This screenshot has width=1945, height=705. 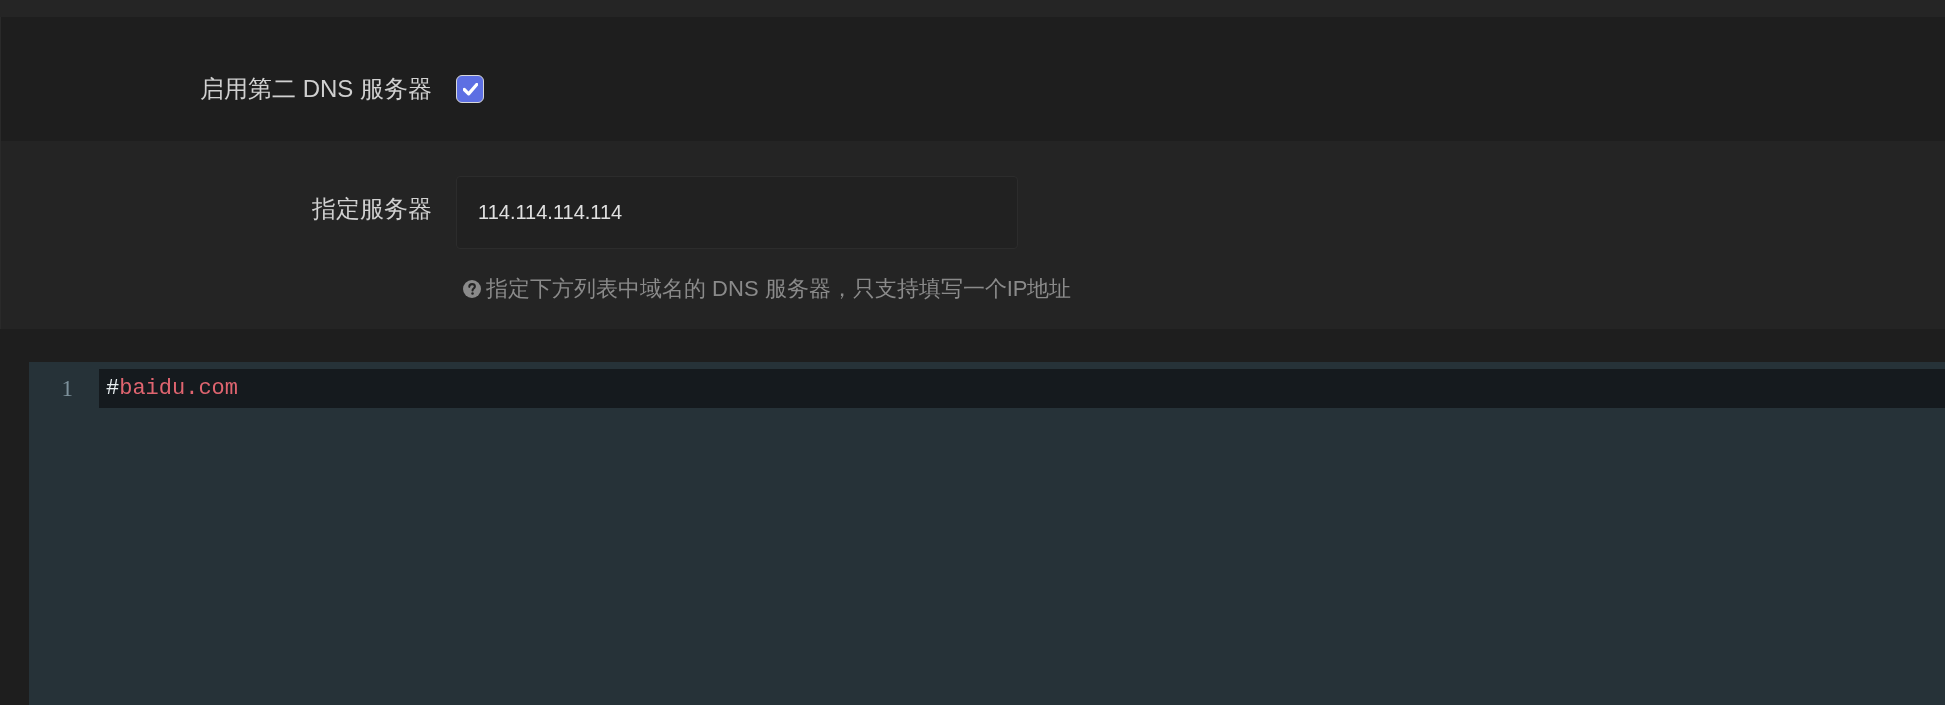 I want to click on help-text: 指定下方列表中域名的 DNS 服务器，只支持填写一个IP地址, so click(x=779, y=289).